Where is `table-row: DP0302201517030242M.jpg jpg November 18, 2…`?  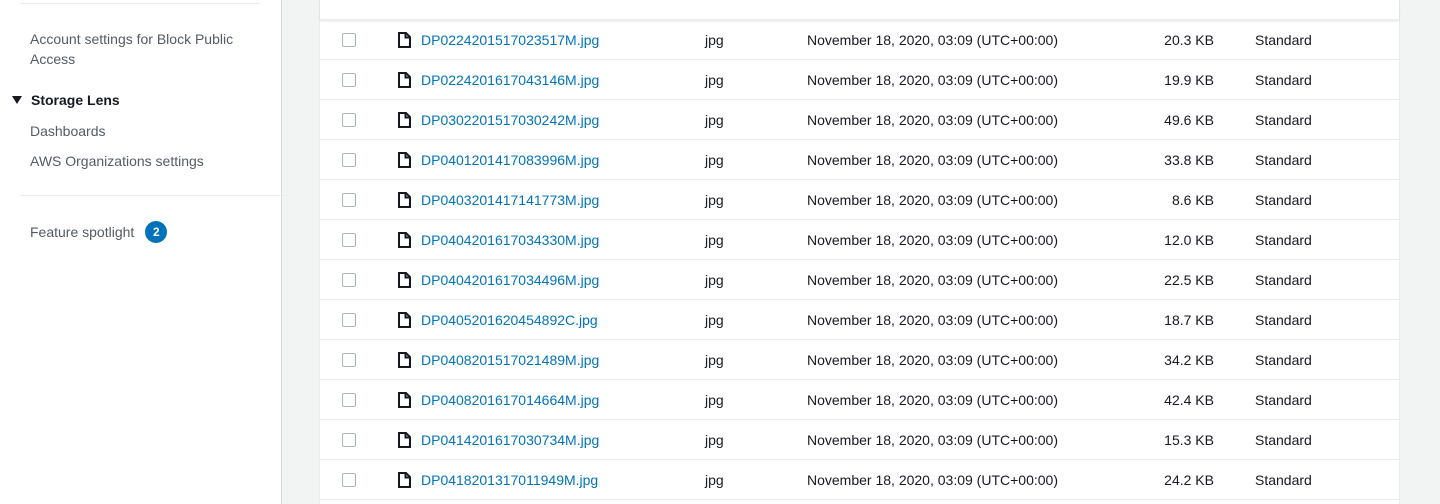 table-row: DP0302201517030242M.jpg jpg November 18, 2… is located at coordinates (859, 120).